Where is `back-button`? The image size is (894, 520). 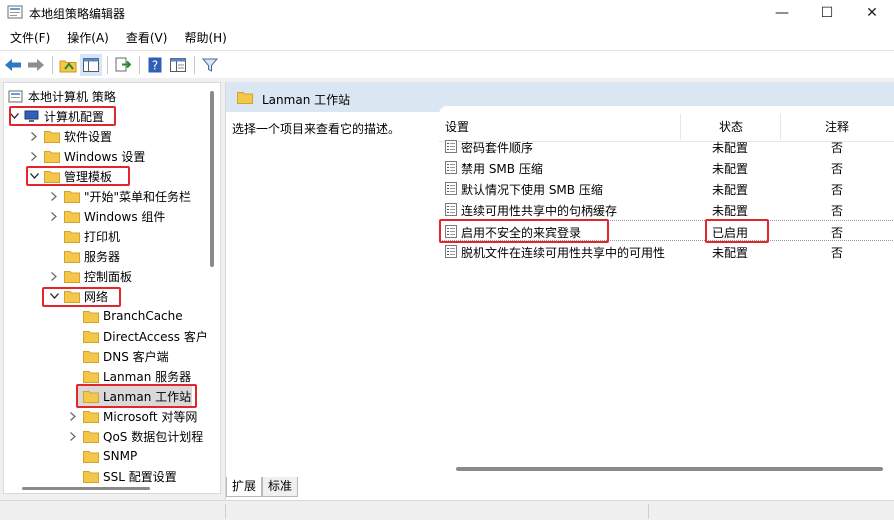
back-button is located at coordinates (13, 65).